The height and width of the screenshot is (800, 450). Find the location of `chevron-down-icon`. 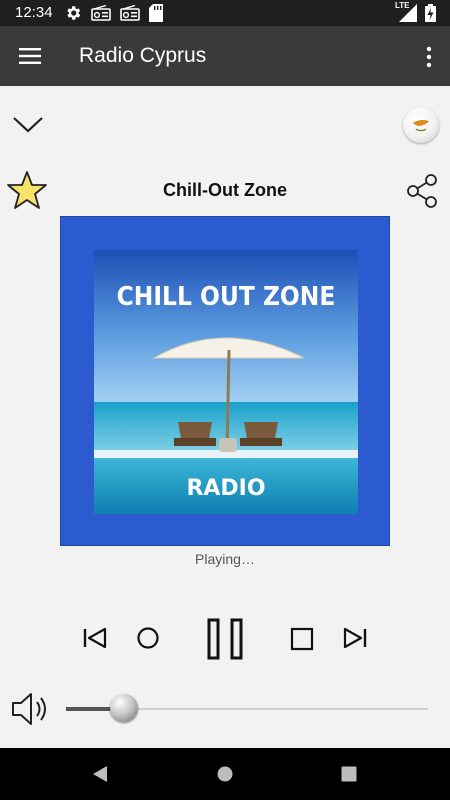

chevron-down-icon is located at coordinates (28, 124).